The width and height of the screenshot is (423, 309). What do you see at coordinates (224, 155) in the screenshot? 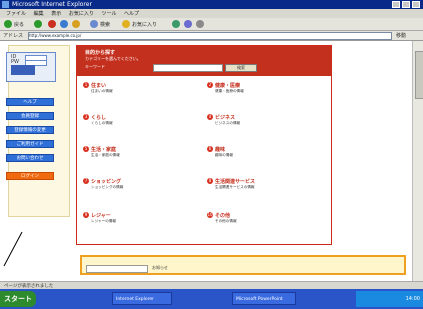
I see `category-description: 趣味の情報` at bounding box center [224, 155].